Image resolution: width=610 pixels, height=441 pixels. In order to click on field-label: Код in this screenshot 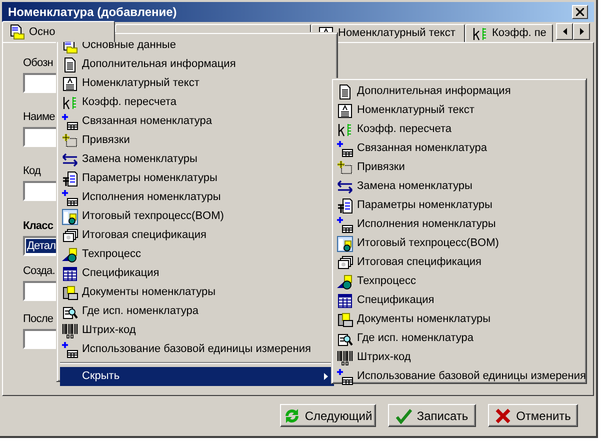, I will do `click(32, 171)`.